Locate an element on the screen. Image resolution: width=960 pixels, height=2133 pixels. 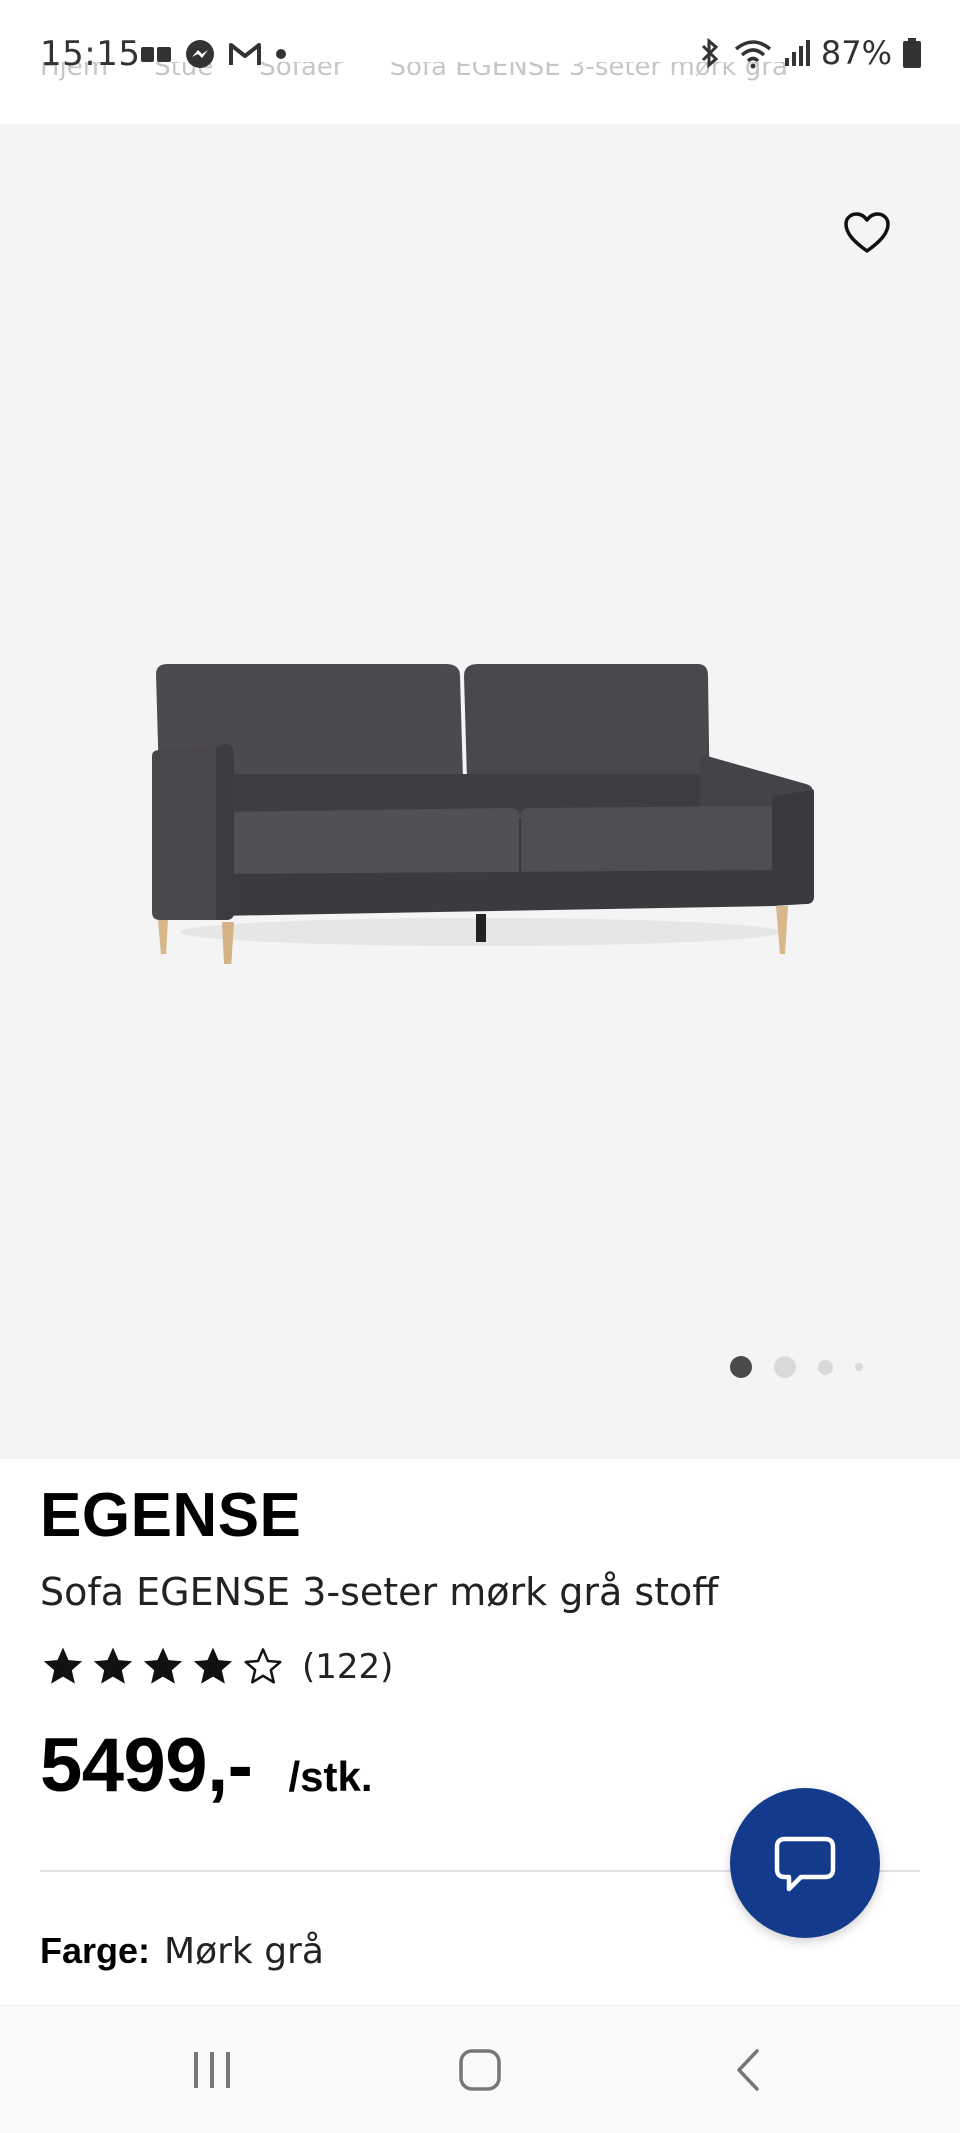
bluetooth-icon is located at coordinates (710, 53).